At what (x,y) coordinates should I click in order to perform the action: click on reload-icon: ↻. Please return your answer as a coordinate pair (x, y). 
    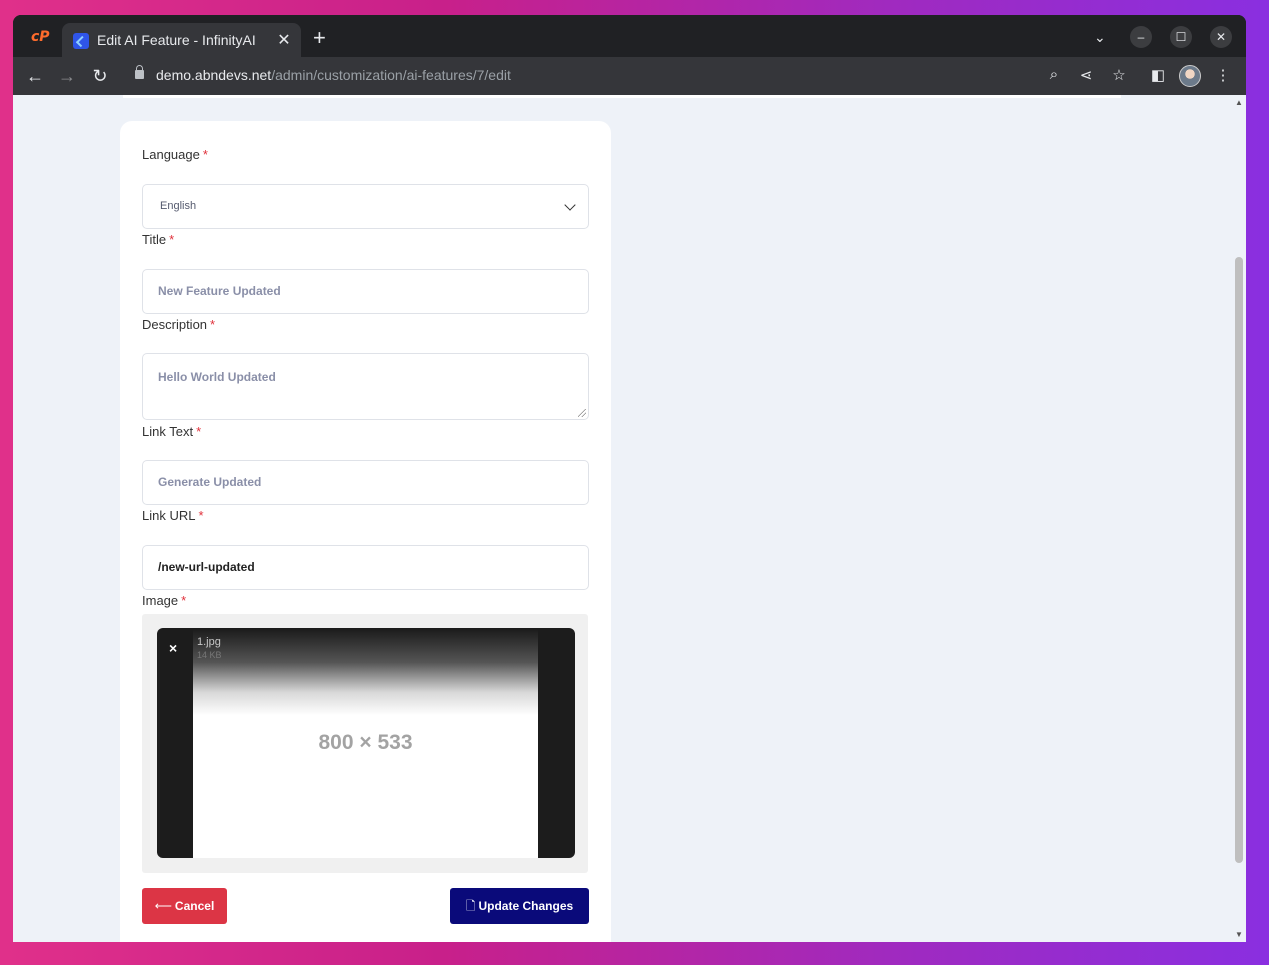
    Looking at the image, I should click on (100, 76).